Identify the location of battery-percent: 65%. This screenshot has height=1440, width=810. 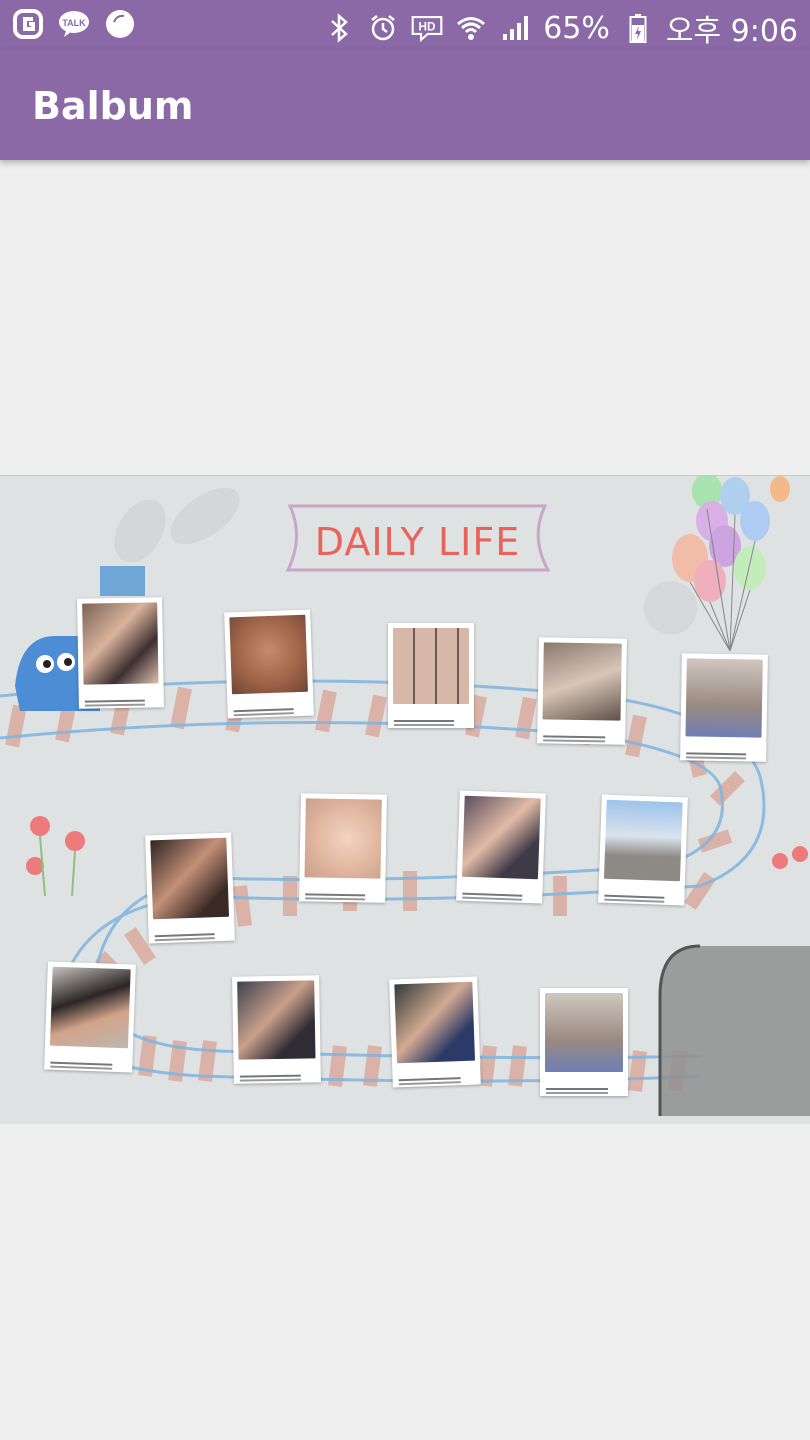
(576, 28).